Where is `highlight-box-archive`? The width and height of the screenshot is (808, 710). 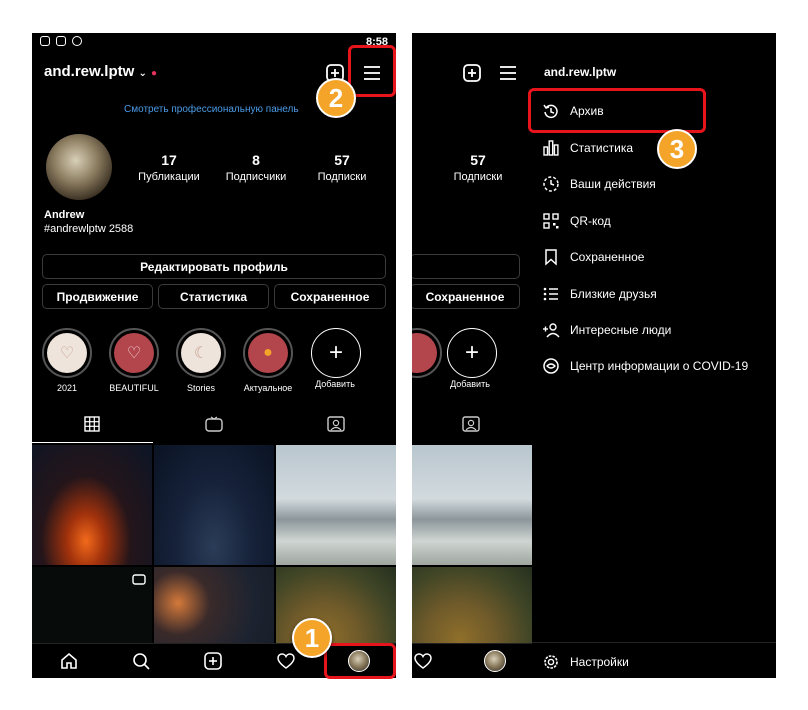 highlight-box-archive is located at coordinates (617, 110).